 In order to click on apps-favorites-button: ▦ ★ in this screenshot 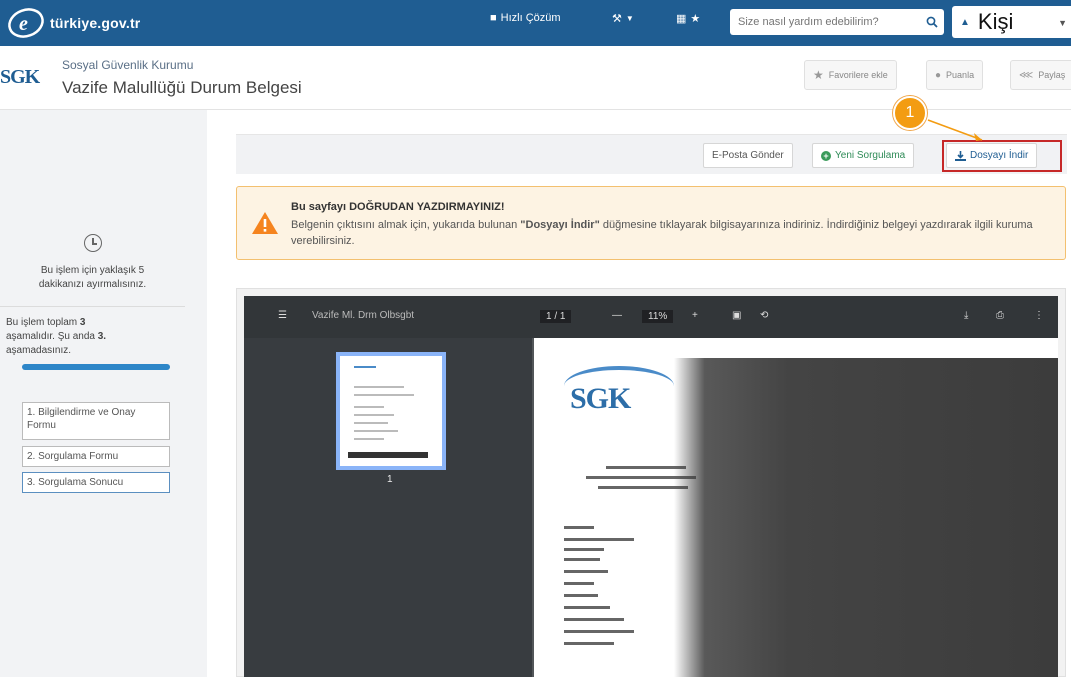, I will do `click(688, 18)`.